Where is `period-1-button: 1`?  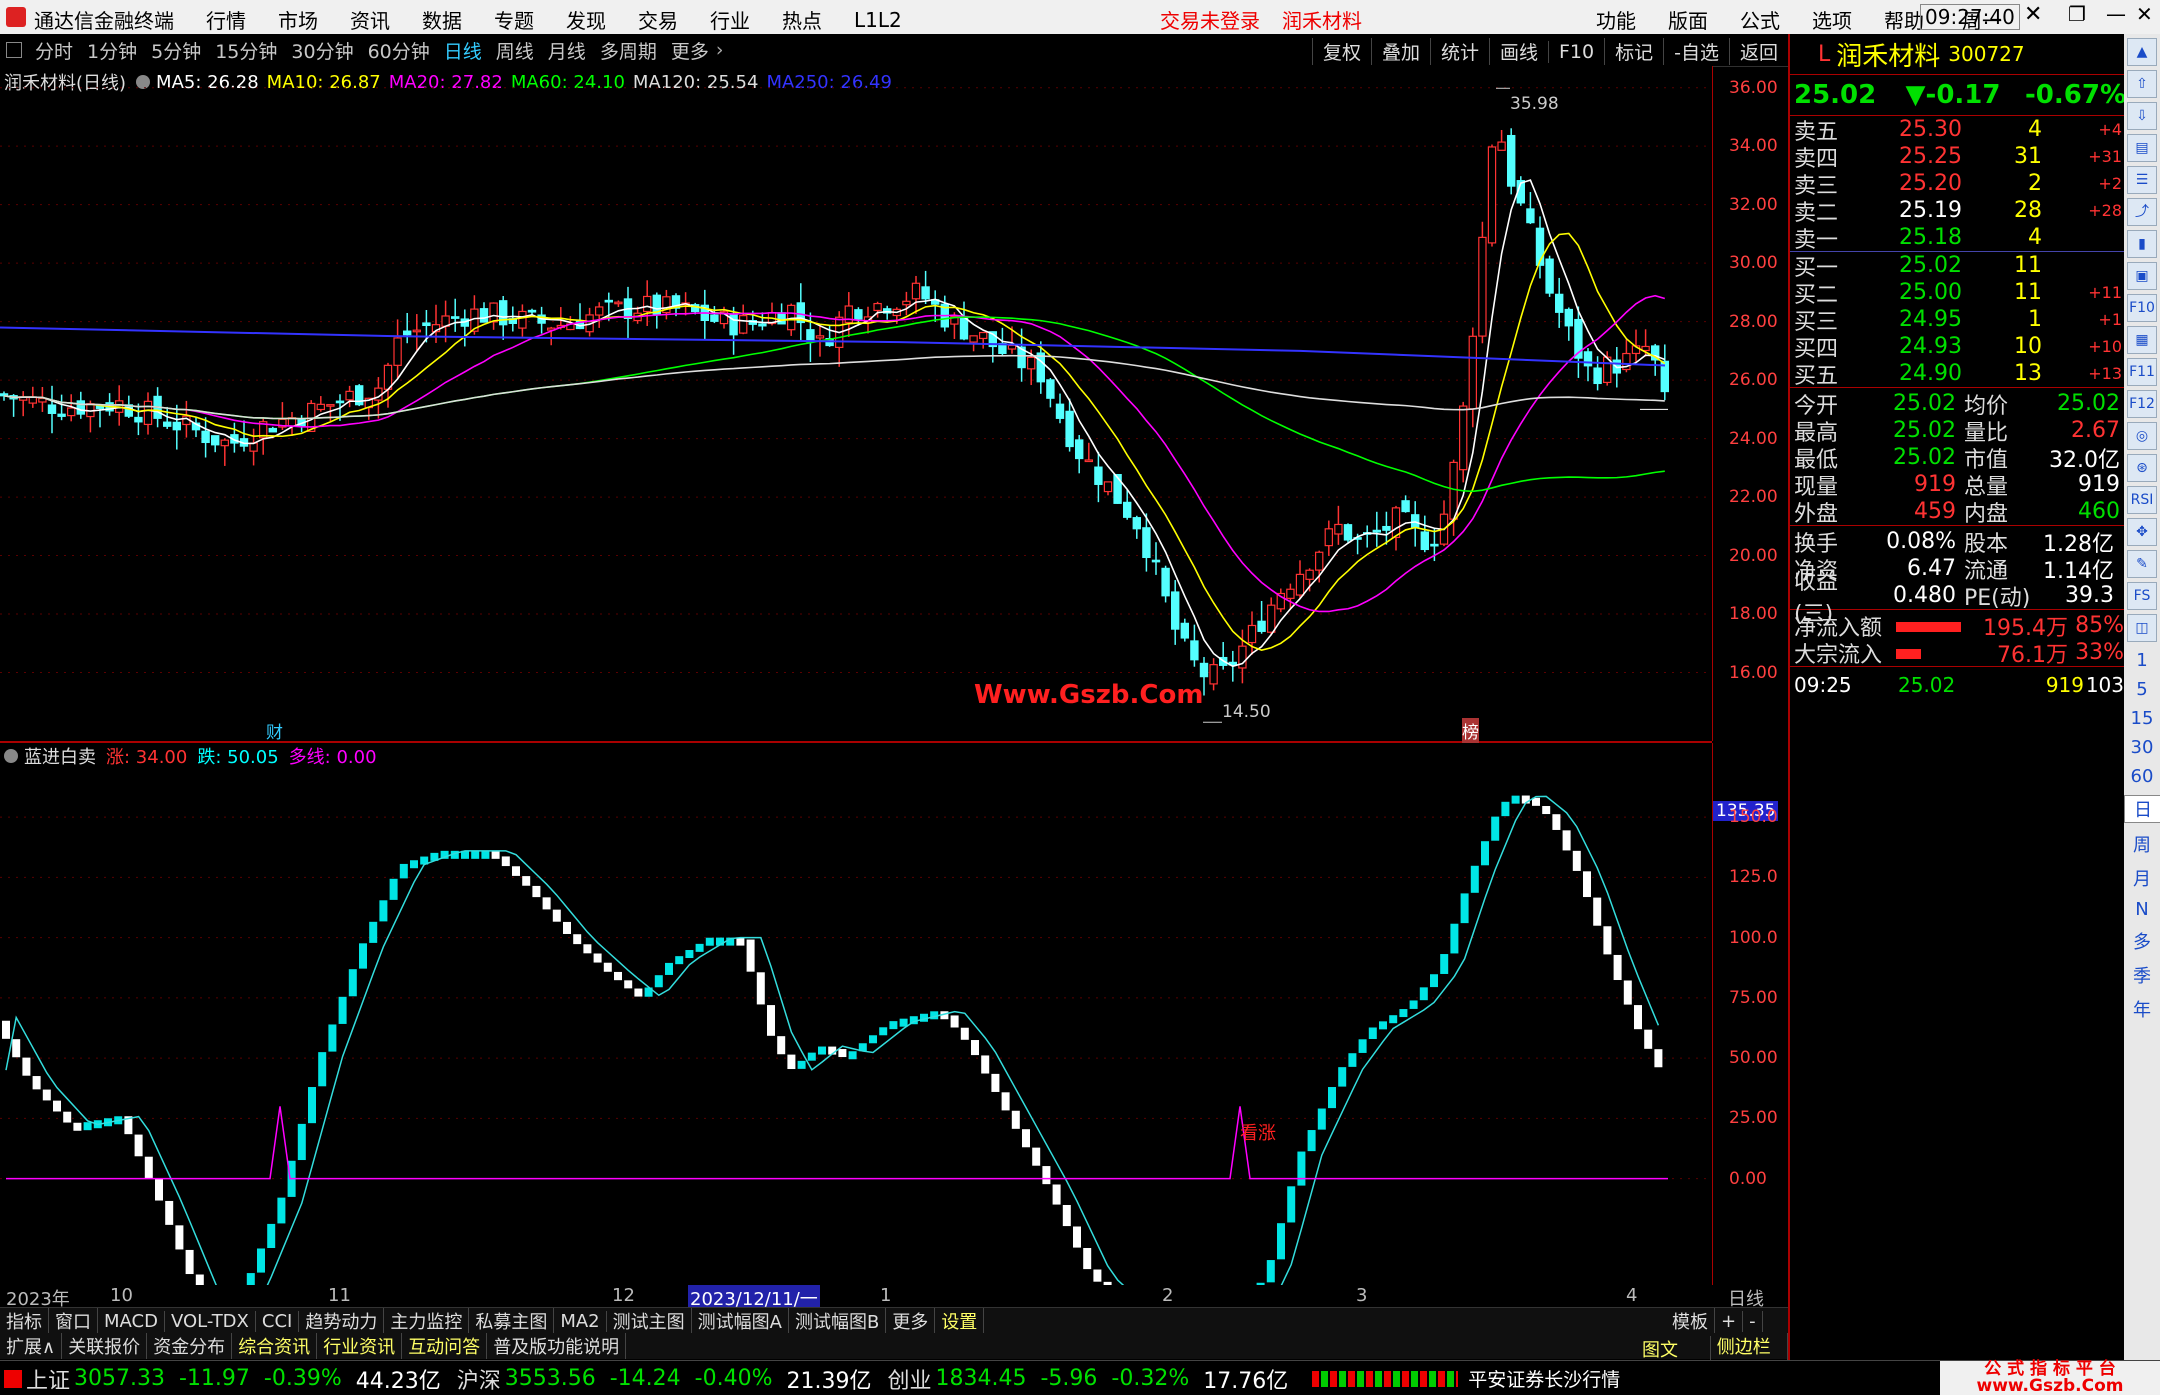
period-1-button: 1 is located at coordinates (2142, 660).